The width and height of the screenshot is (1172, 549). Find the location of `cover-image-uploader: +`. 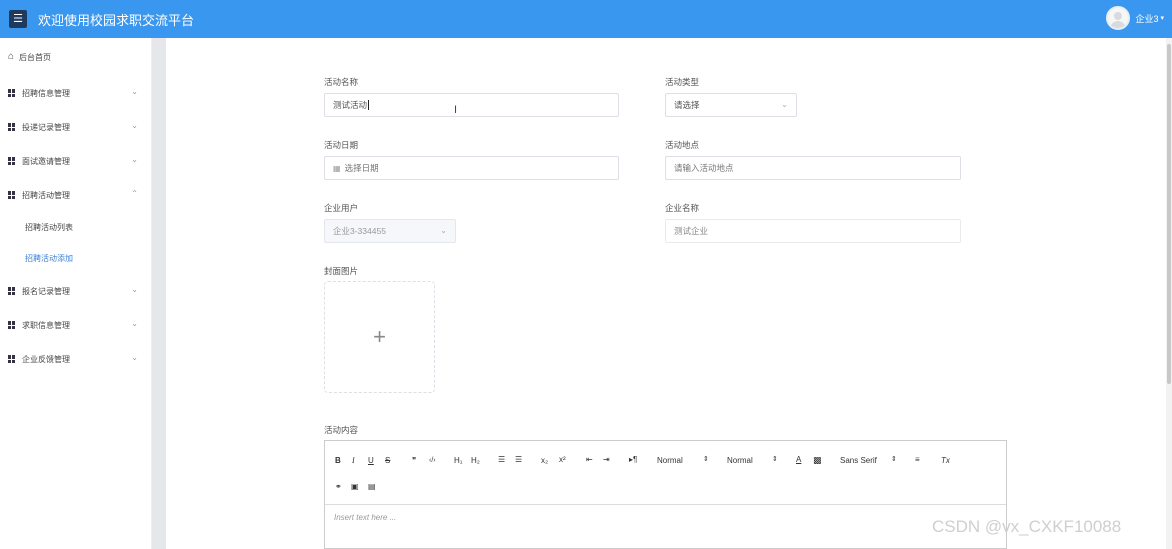

cover-image-uploader: + is located at coordinates (379, 337).